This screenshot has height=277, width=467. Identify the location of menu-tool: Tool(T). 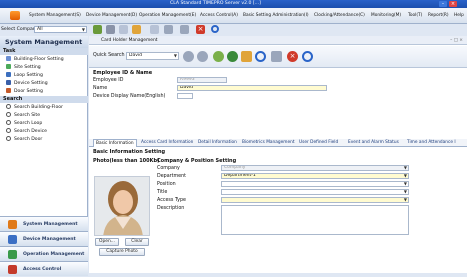
(415, 15).